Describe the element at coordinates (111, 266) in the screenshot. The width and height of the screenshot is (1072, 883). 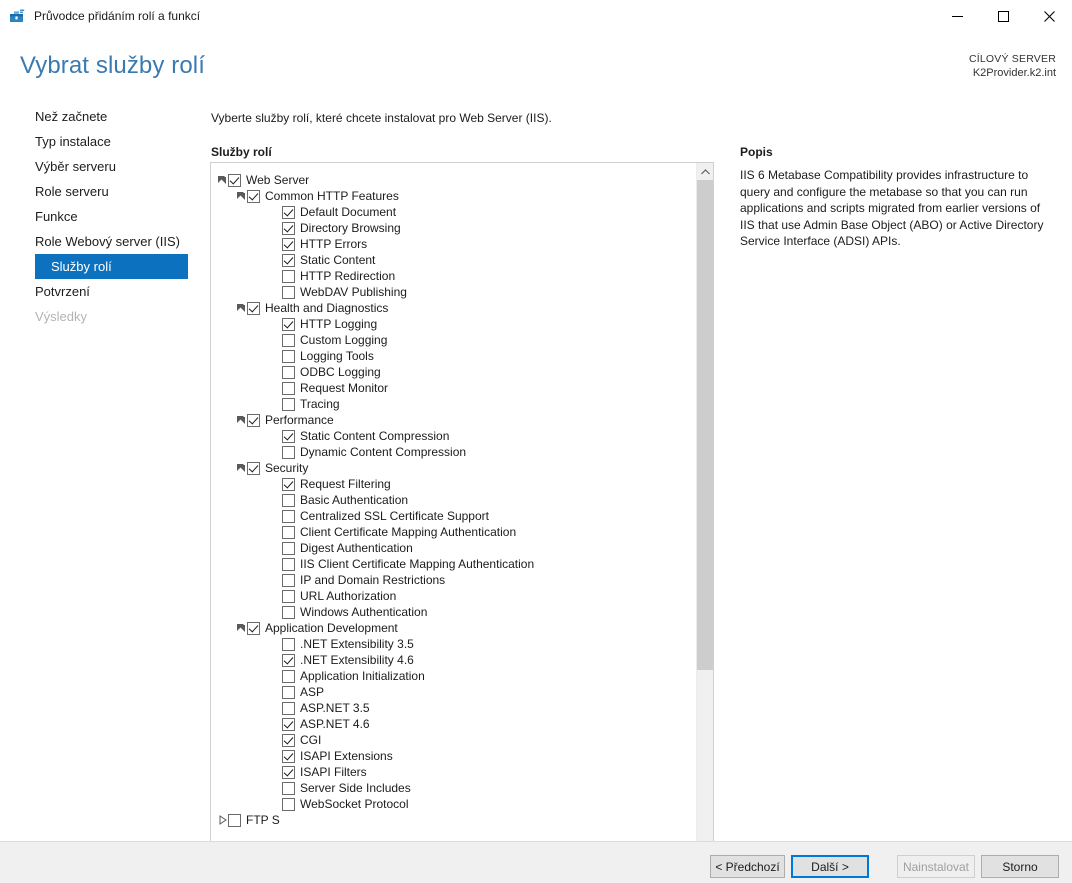
I see `sidebar-item-6: Služby rolí` at that location.